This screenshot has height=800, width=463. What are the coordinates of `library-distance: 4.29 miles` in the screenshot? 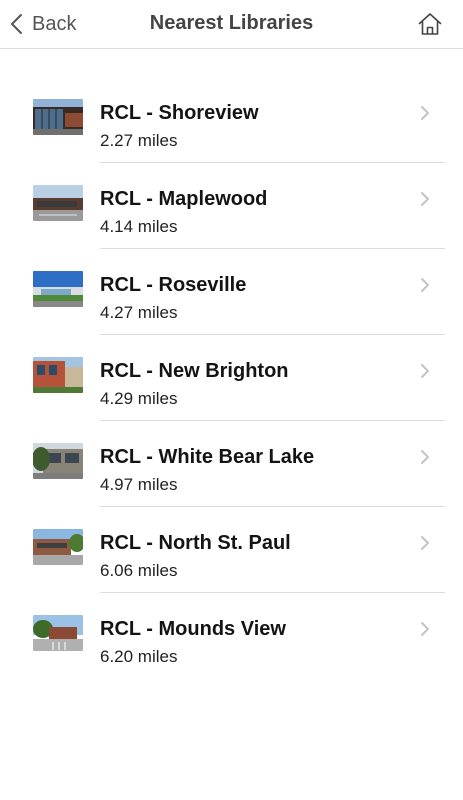 It's located at (139, 398).